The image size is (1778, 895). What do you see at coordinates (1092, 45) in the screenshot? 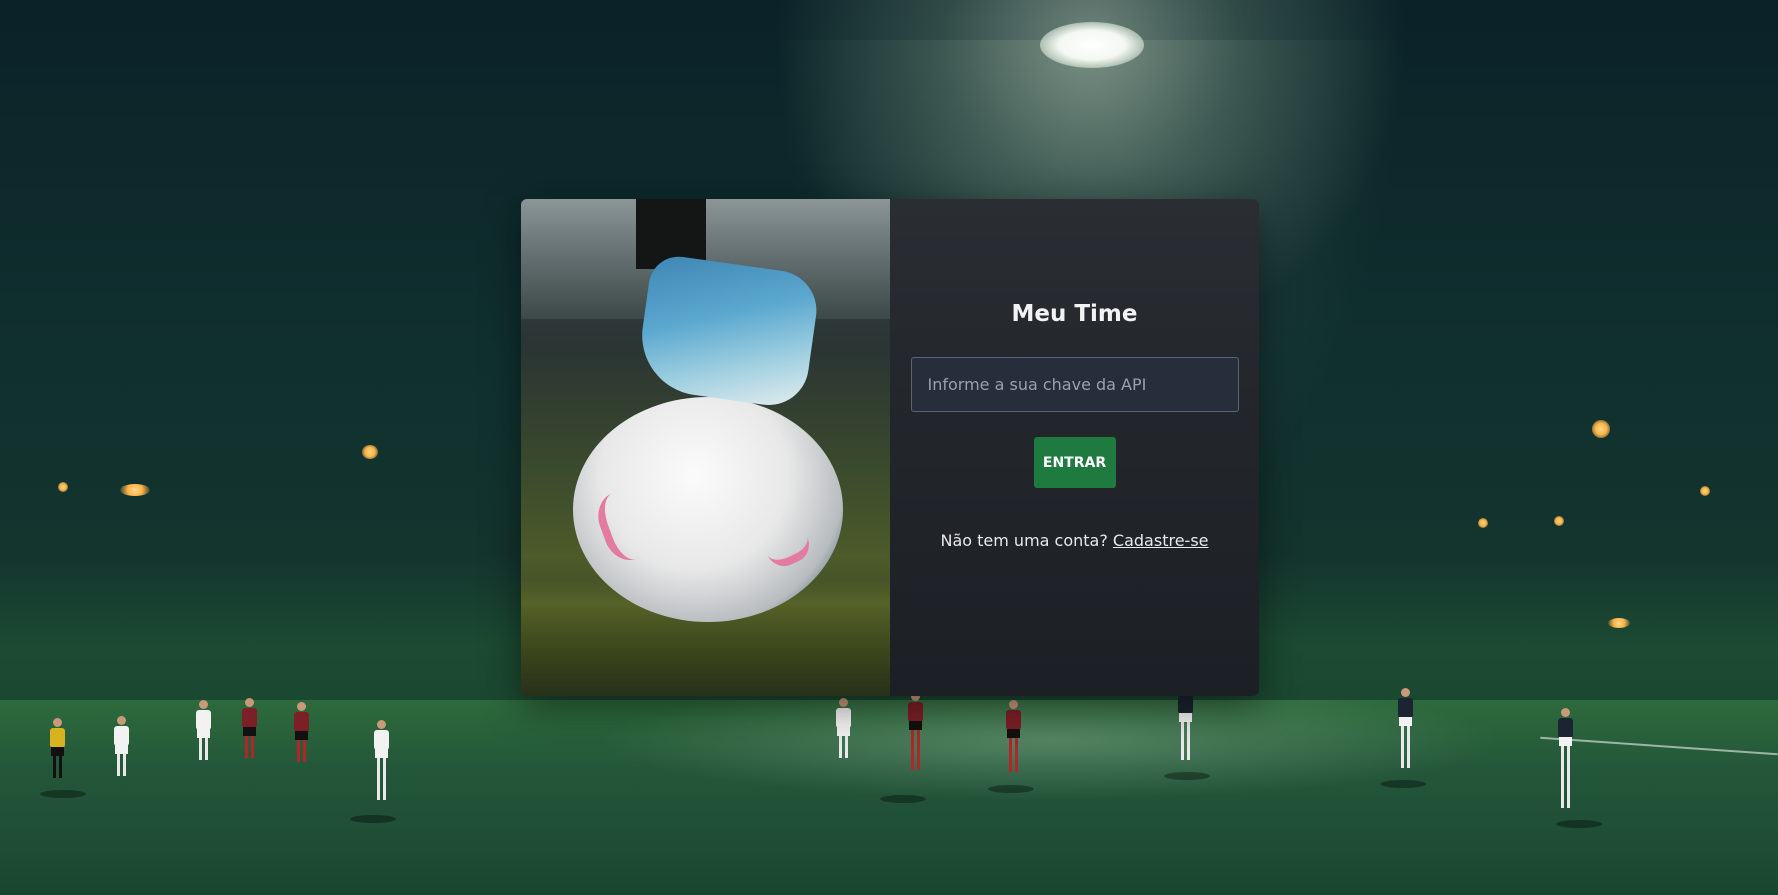
I see `stadium-light-icon` at bounding box center [1092, 45].